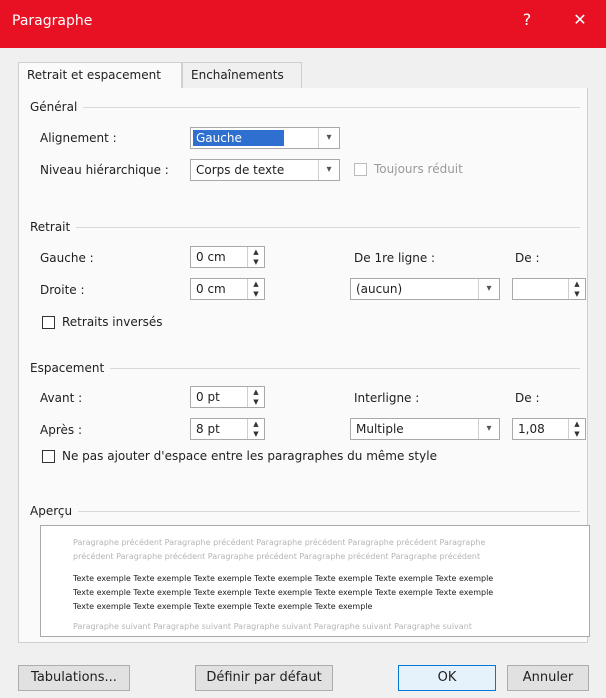  I want to click on alignment-select: Gauche ▾, so click(265, 138).